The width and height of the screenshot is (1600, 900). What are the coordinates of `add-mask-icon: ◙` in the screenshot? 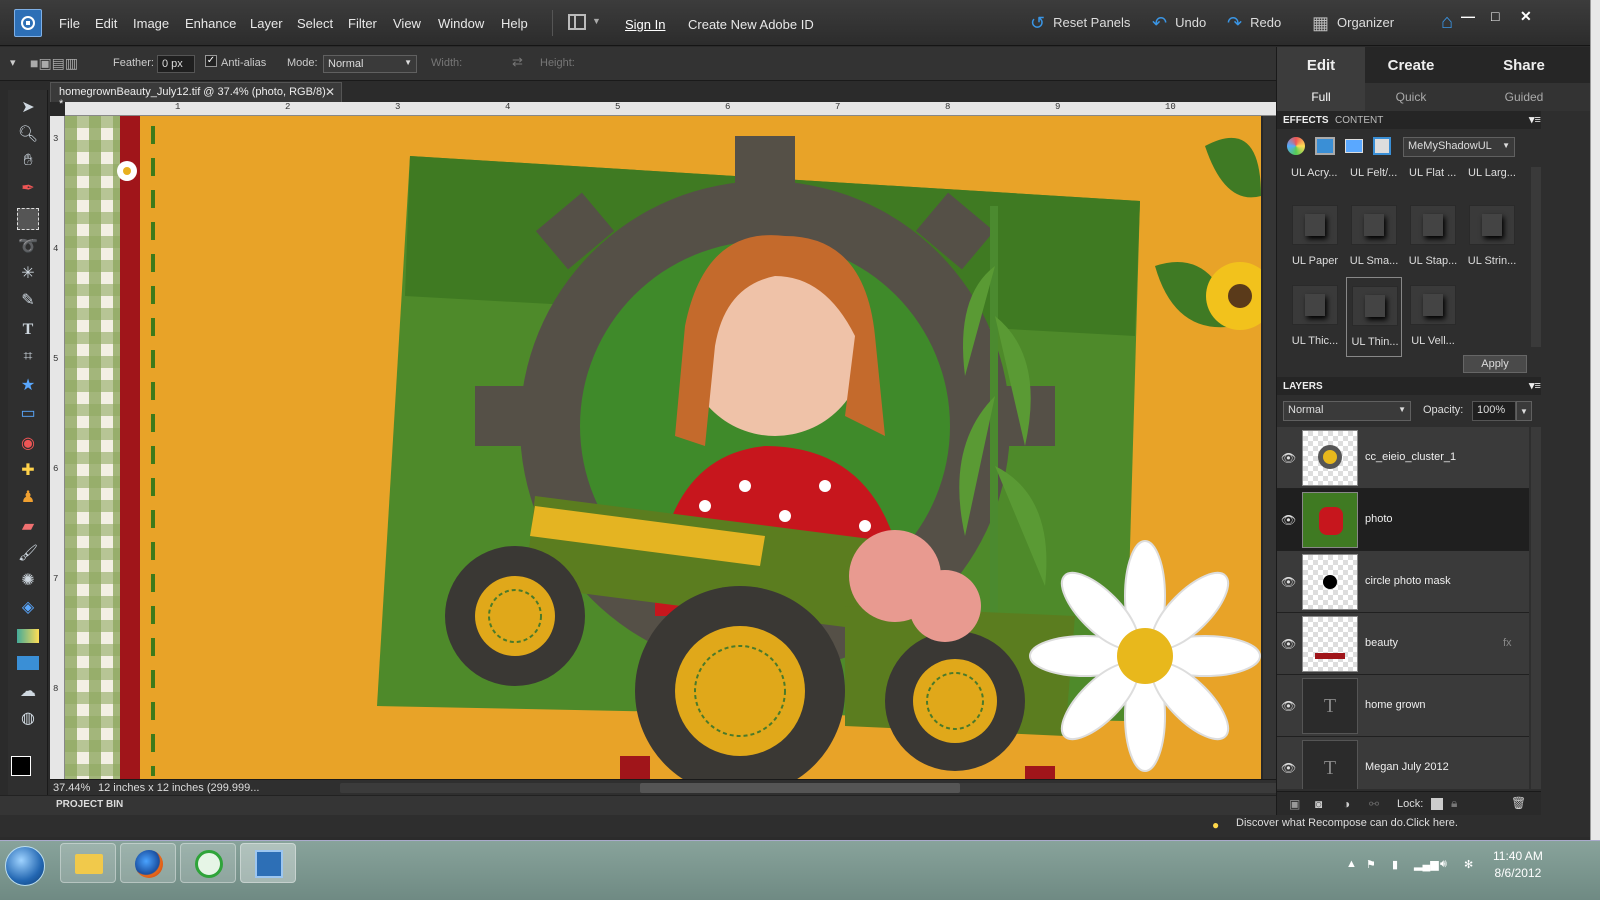 It's located at (1318, 804).